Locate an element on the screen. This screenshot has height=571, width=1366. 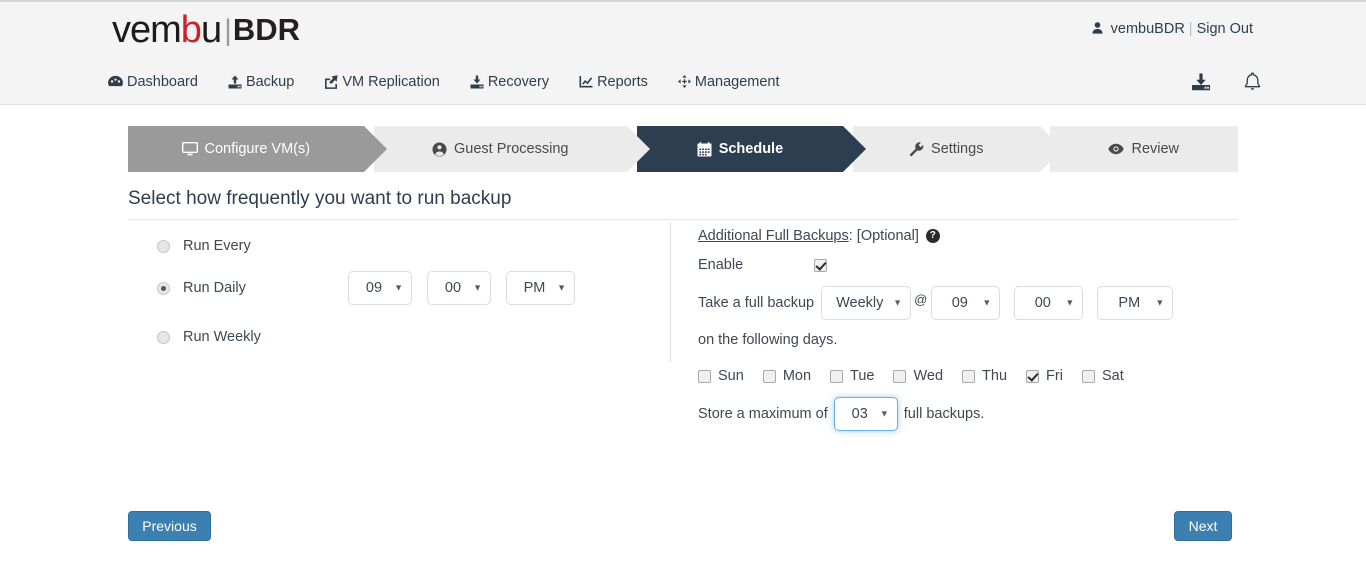
frequency-option-run-weekly: Run Weekly is located at coordinates (209, 337).